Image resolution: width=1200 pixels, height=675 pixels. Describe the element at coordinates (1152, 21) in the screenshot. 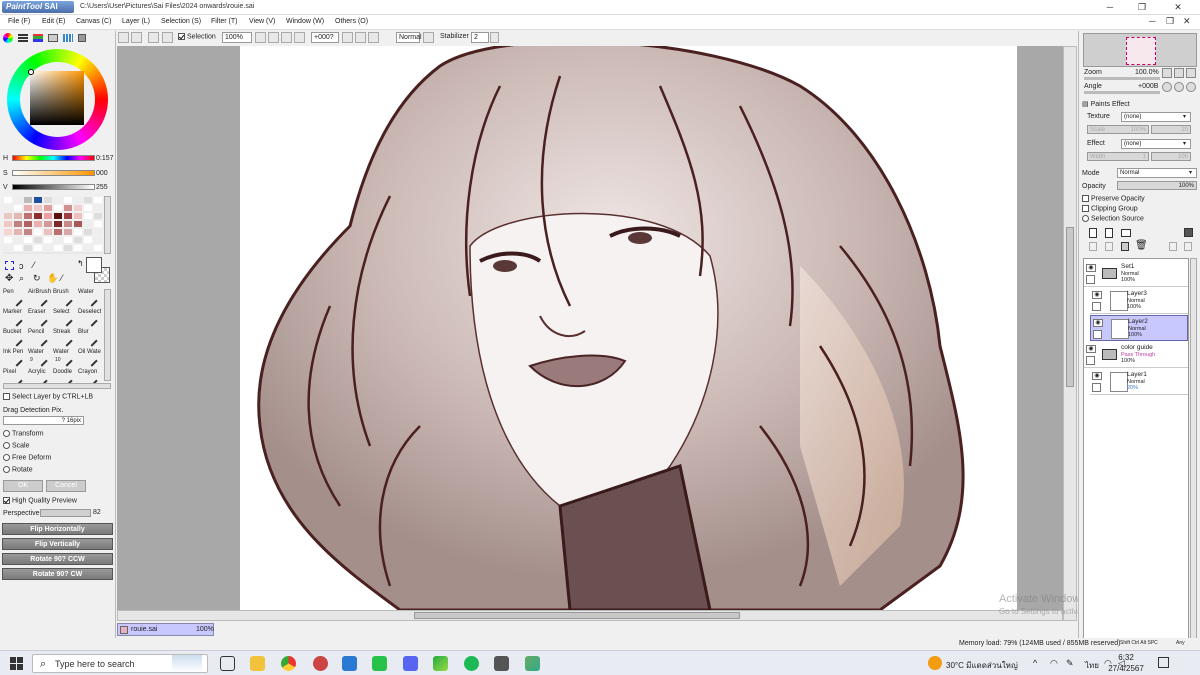

I see `mdi-minimize-icon: ─` at that location.